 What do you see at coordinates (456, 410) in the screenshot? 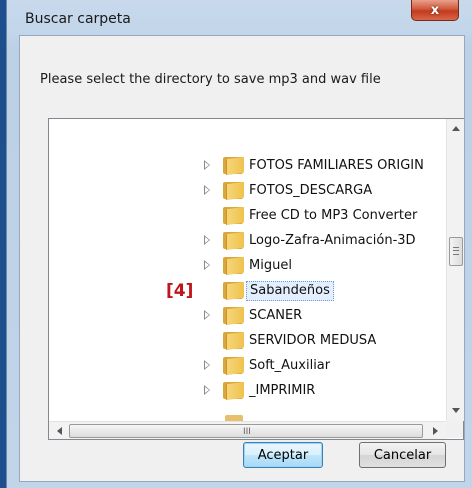
I see `scroll-down-arrow-icon` at bounding box center [456, 410].